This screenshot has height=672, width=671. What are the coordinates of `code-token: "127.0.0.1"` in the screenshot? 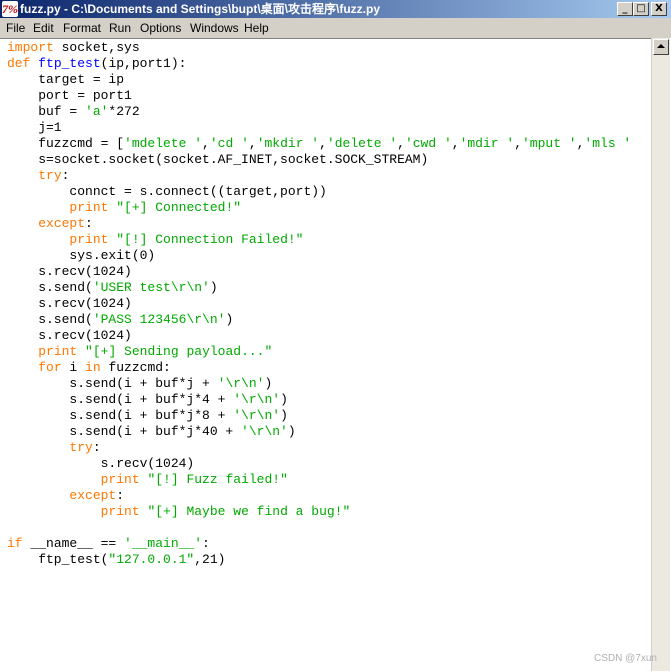 It's located at (151, 559).